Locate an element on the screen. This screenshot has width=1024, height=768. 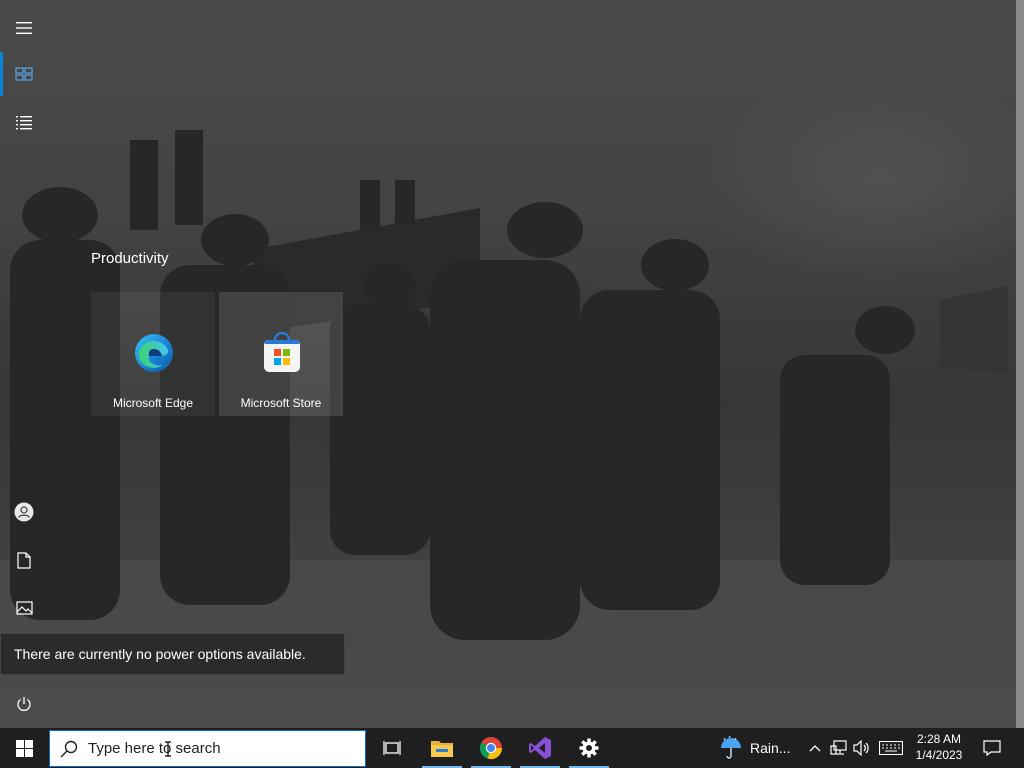
all-apps-list-icon is located at coordinates (24, 123).